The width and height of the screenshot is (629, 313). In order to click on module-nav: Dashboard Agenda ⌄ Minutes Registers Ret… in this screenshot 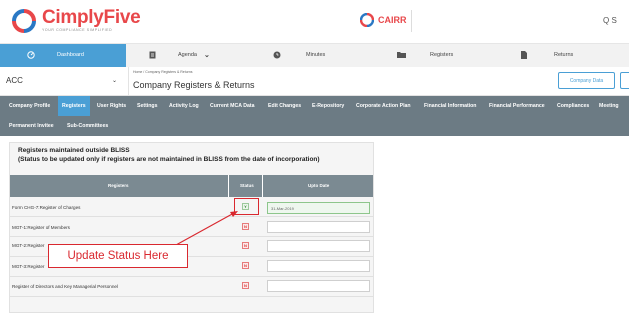, I will do `click(314, 55)`.